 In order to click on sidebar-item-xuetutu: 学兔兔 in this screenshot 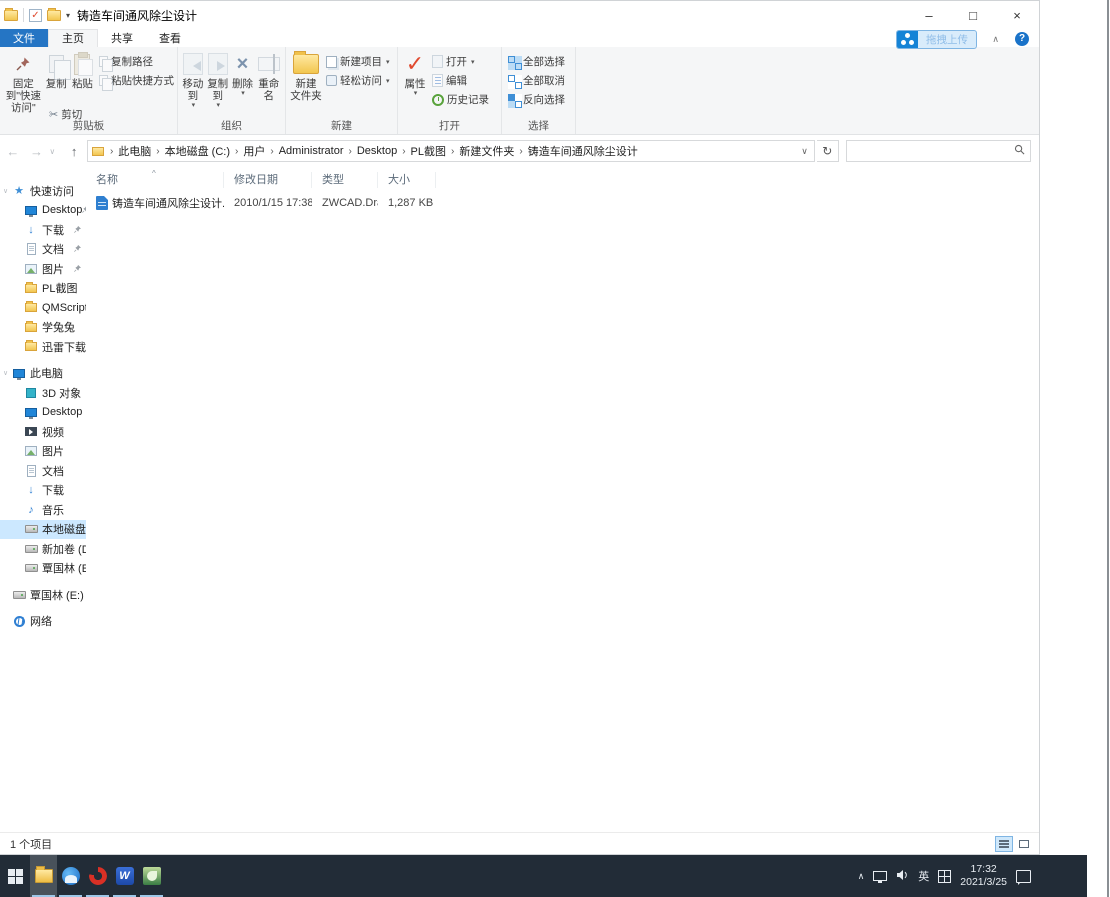, I will do `click(43, 328)`.